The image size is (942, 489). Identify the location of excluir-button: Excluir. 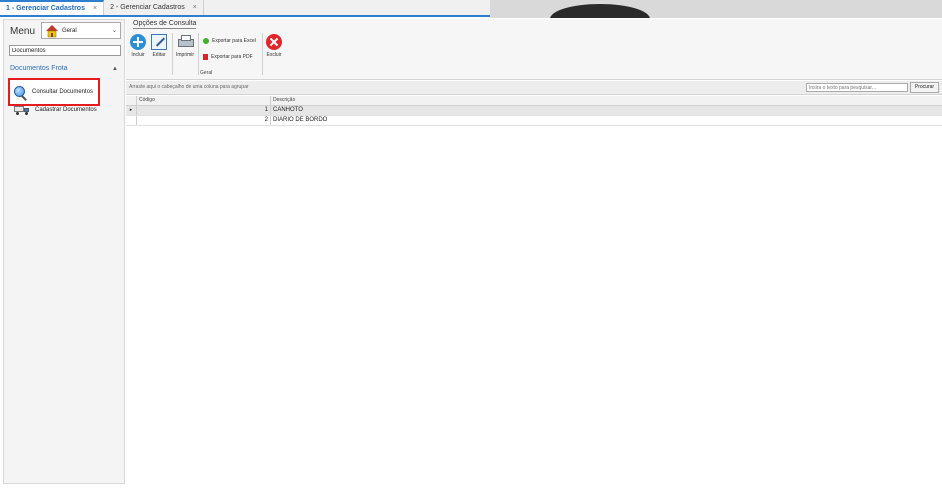
(274, 46).